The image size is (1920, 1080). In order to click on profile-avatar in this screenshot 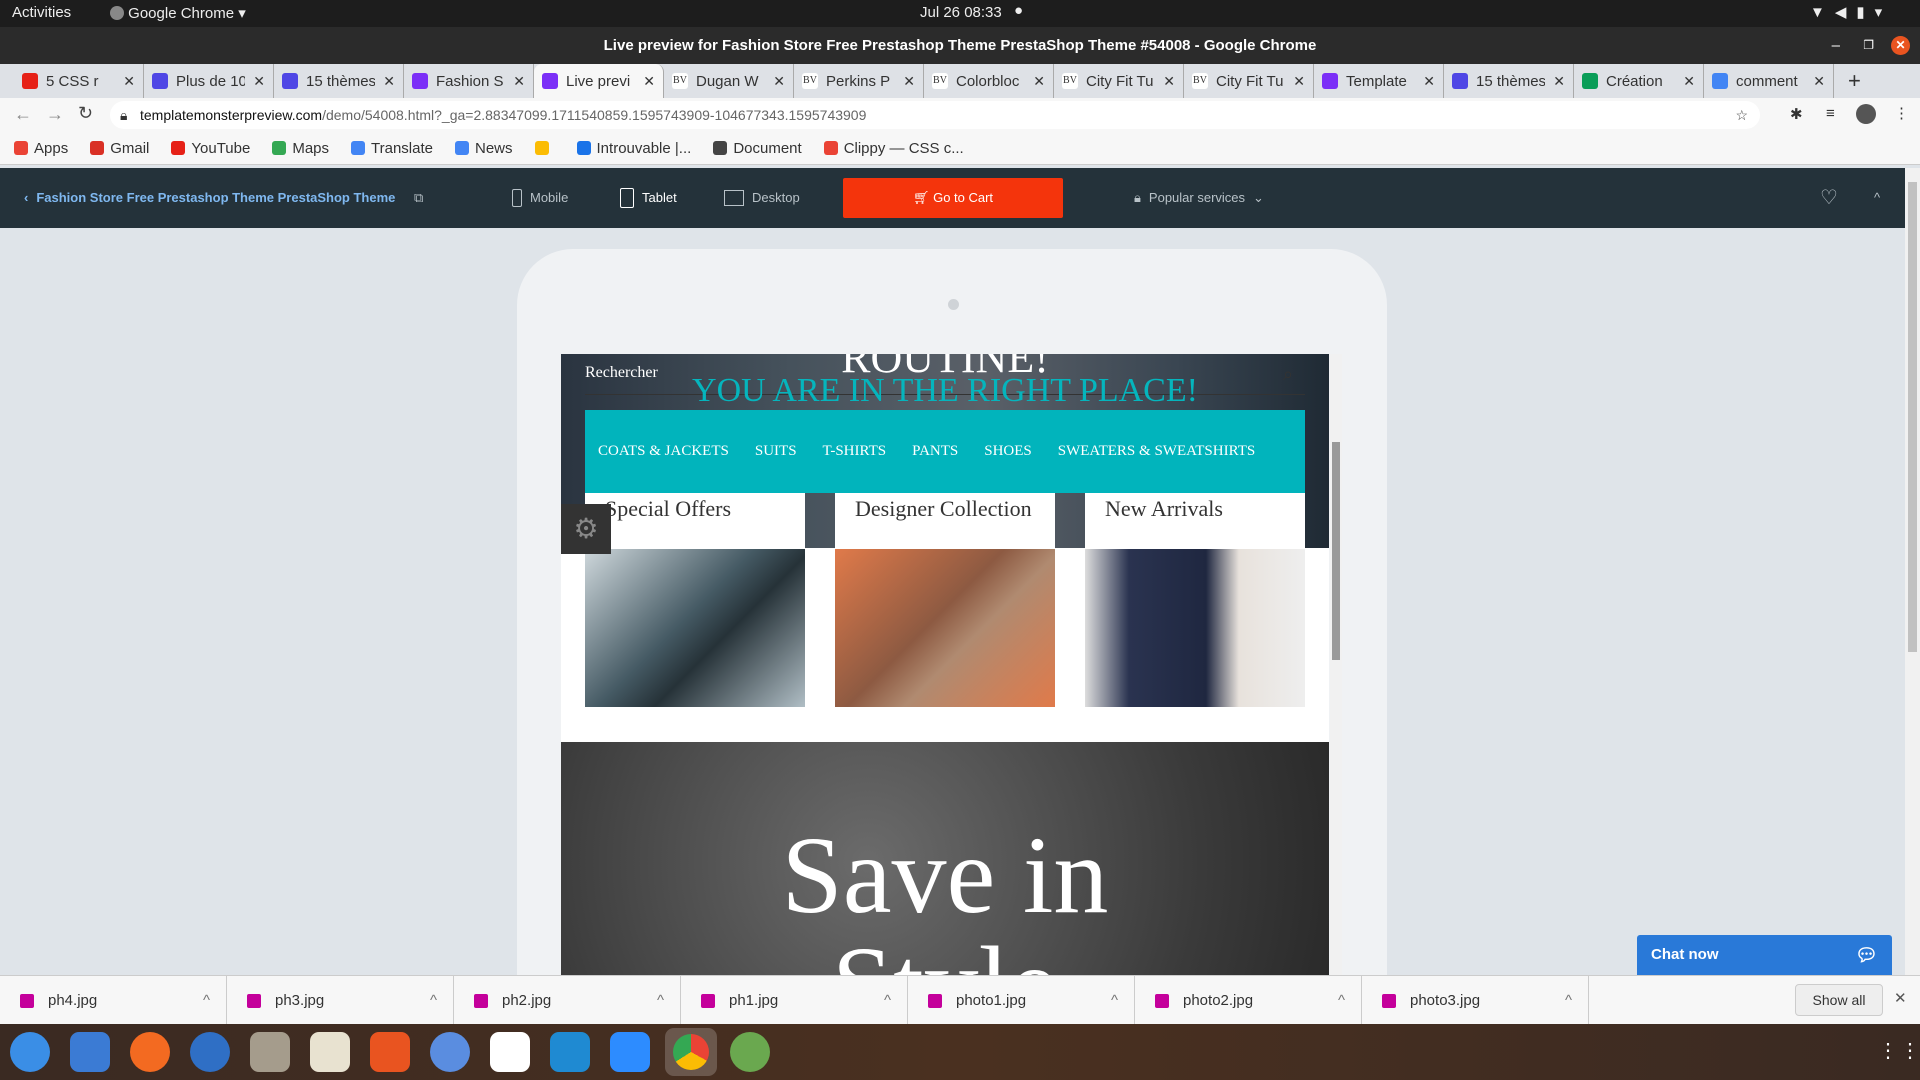, I will do `click(1866, 114)`.